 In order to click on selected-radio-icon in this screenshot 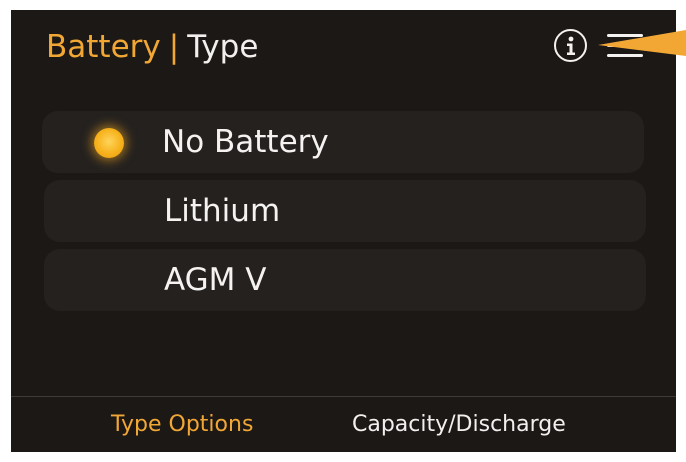, I will do `click(109, 143)`.